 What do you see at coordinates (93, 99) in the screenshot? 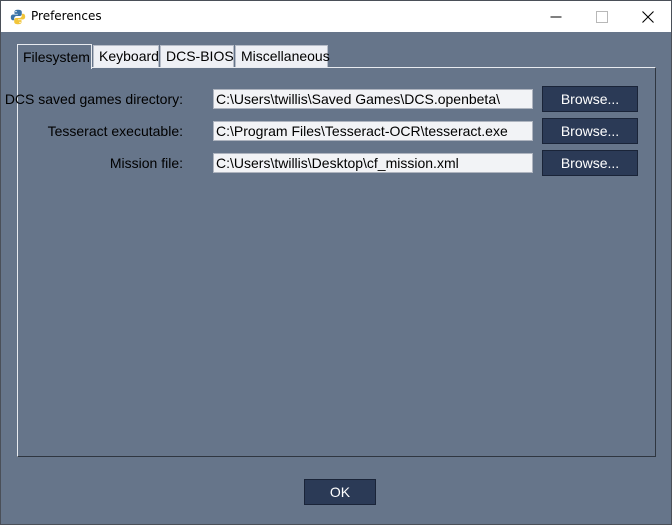
I see `saved-games-label: DCS saved games directory:` at bounding box center [93, 99].